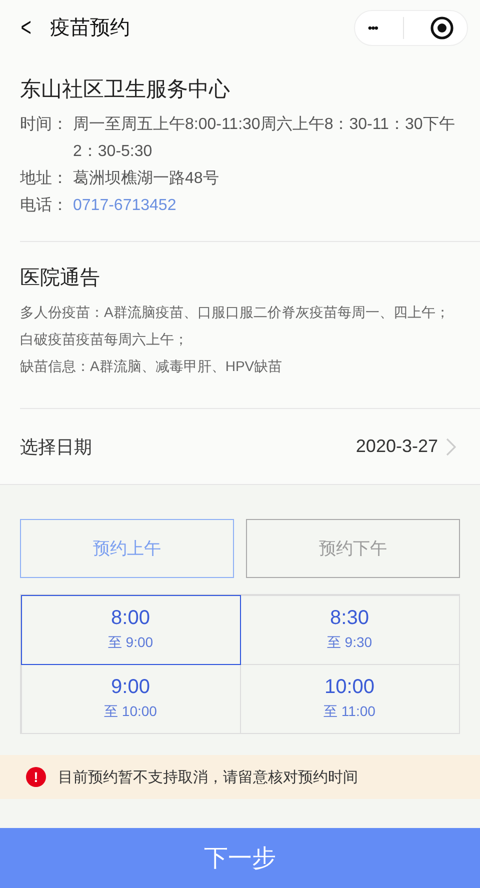 This screenshot has width=480, height=888. Describe the element at coordinates (131, 643) in the screenshot. I see `slot-end-time: 至 9:00` at that location.